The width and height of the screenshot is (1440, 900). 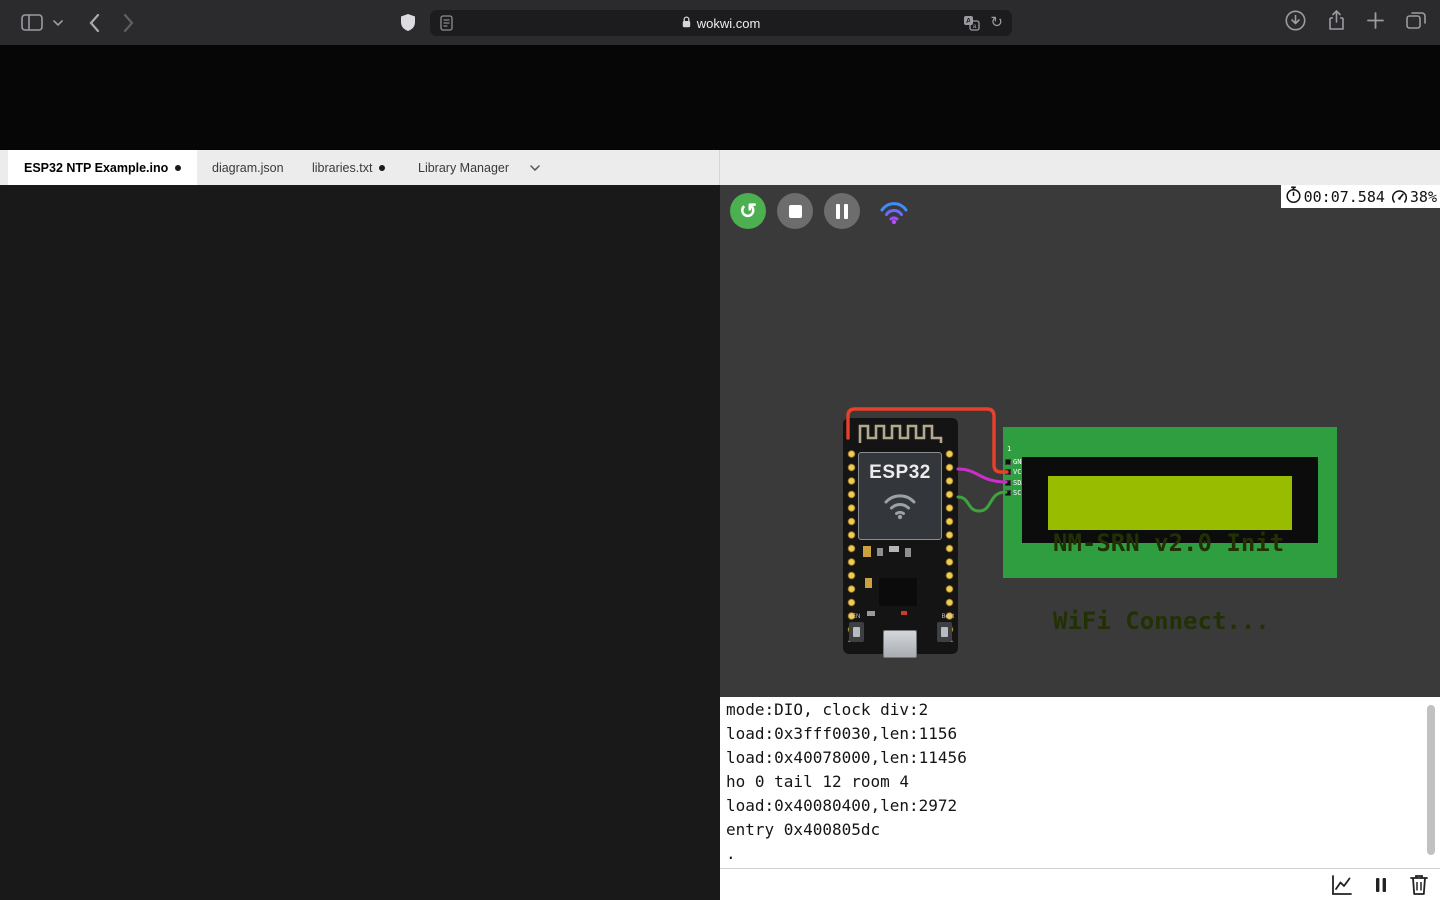 I want to click on lcd-line1: NM-SRN v2.0 Init, so click(x=1169, y=543).